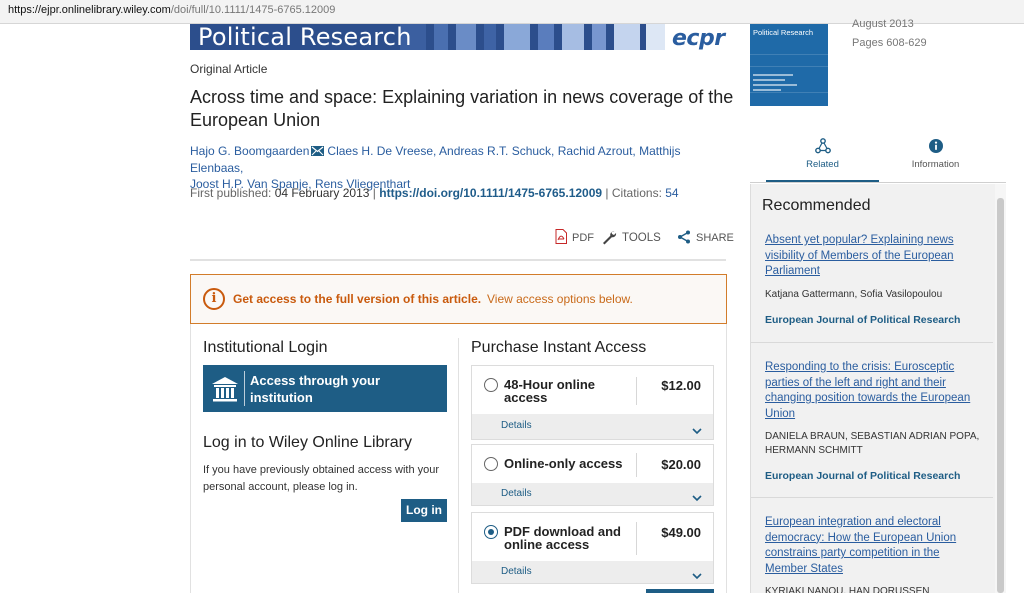 The image size is (1024, 593). What do you see at coordinates (225, 389) in the screenshot?
I see `institution-icon` at bounding box center [225, 389].